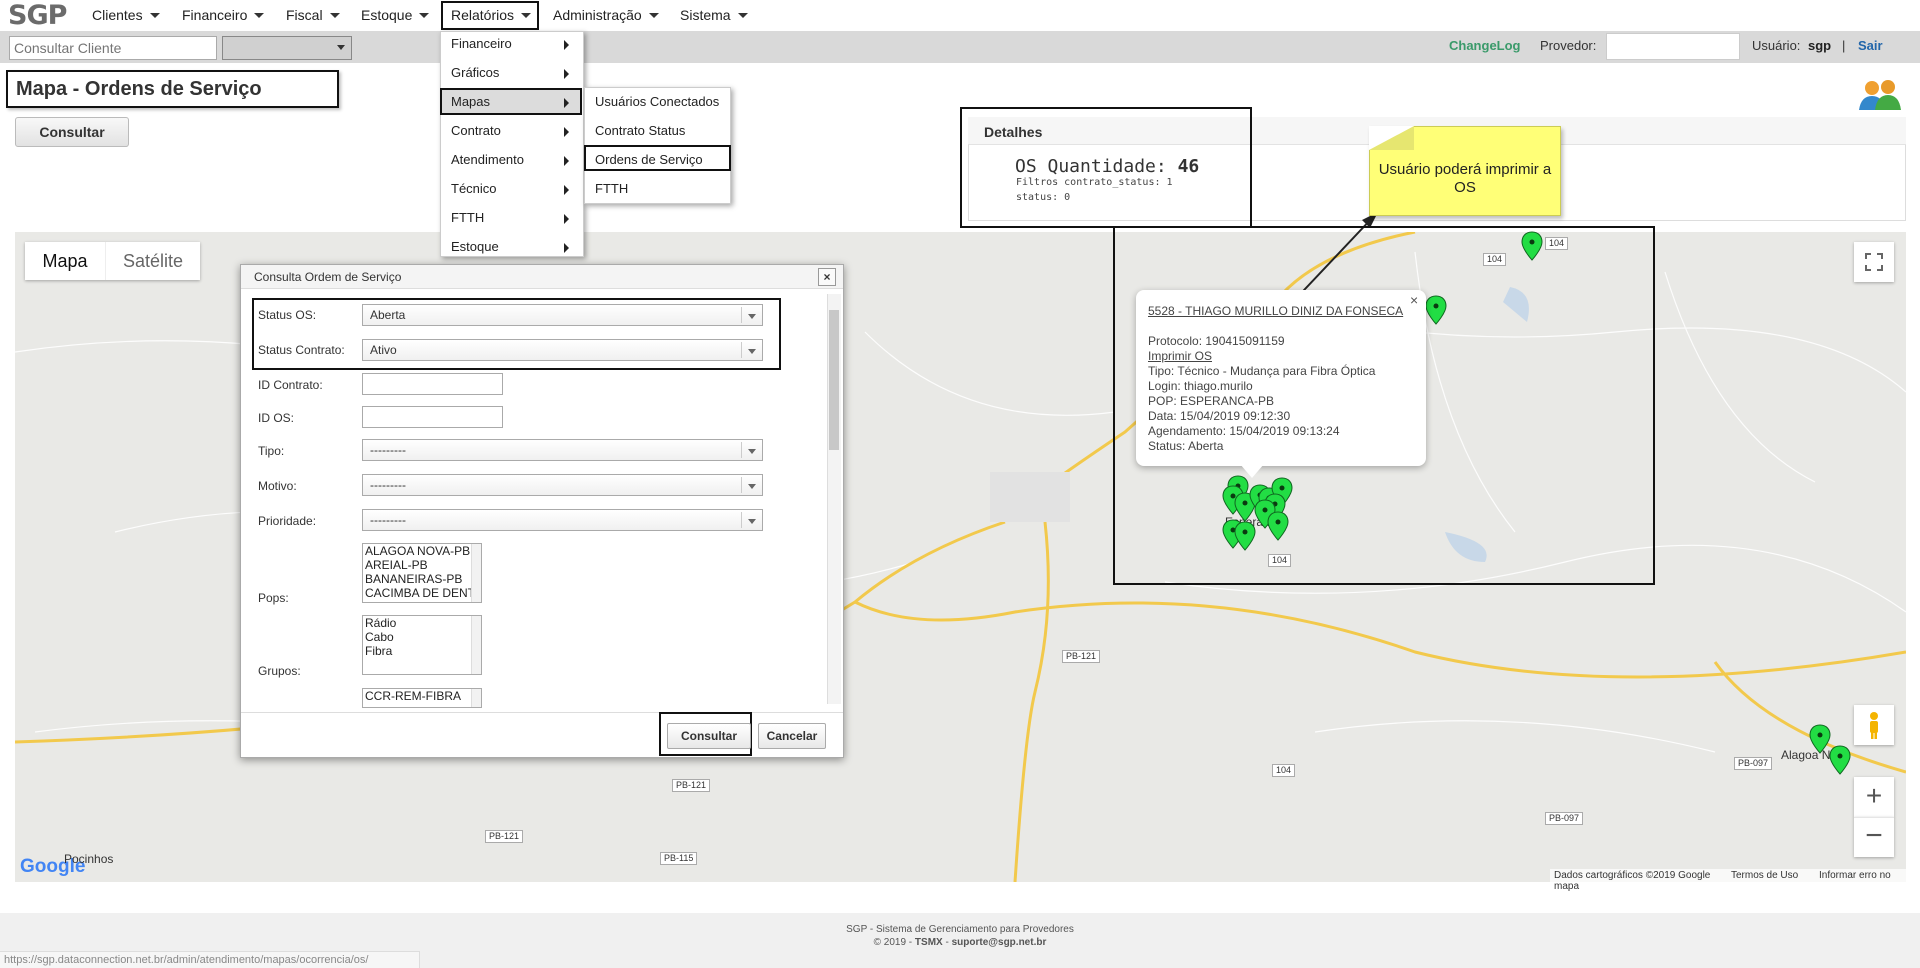 This screenshot has height=968, width=1920. Describe the element at coordinates (152, 261) in the screenshot. I see `tab-satelite: Satélite` at that location.